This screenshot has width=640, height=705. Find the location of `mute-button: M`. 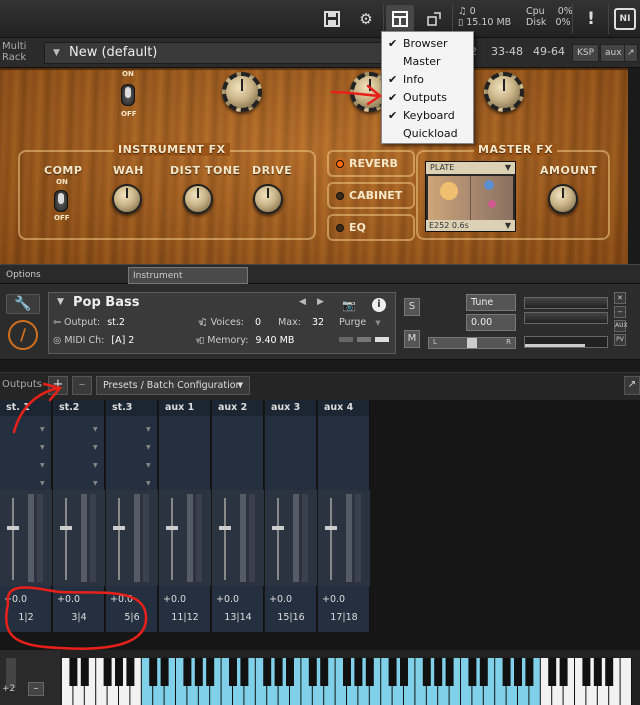

mute-button: M is located at coordinates (412, 339).